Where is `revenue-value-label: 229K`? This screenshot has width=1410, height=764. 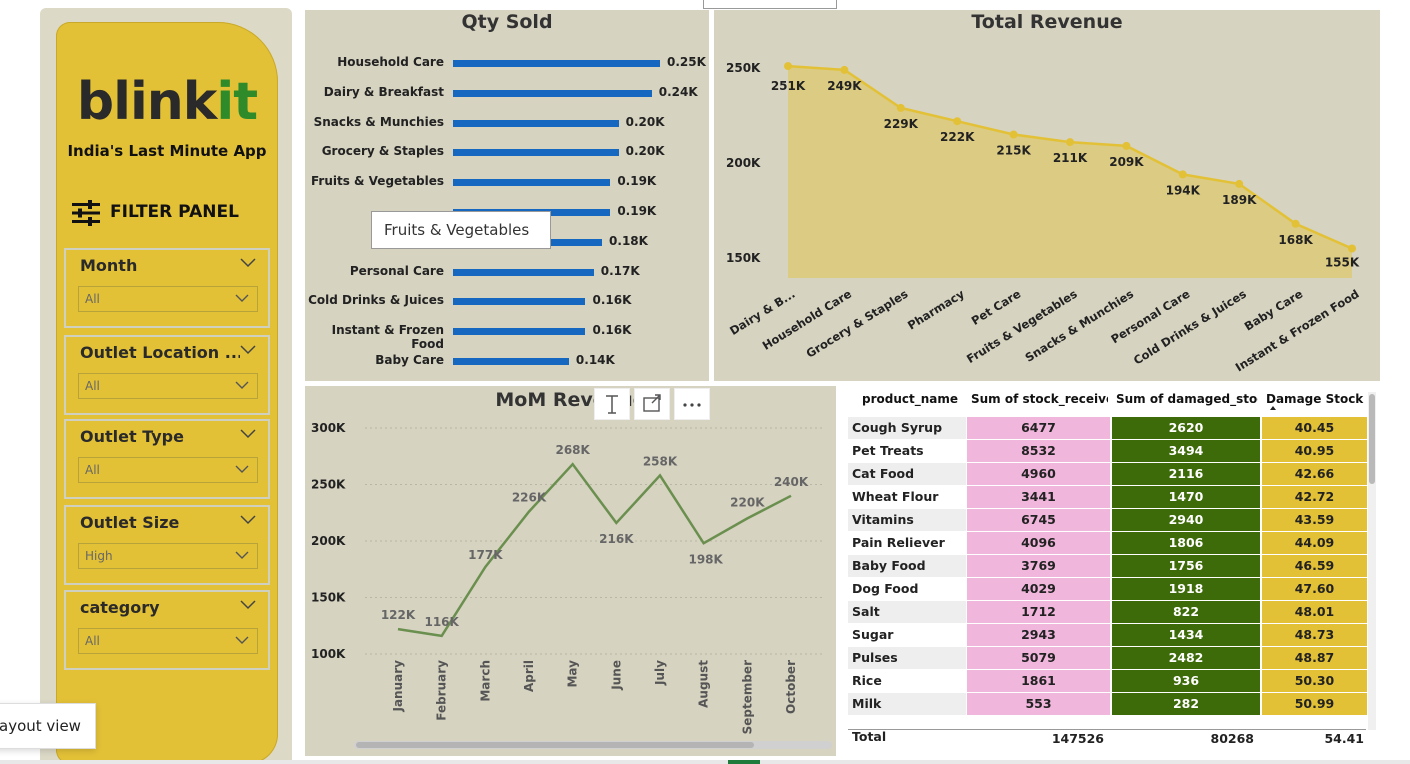
revenue-value-label: 229K is located at coordinates (901, 124).